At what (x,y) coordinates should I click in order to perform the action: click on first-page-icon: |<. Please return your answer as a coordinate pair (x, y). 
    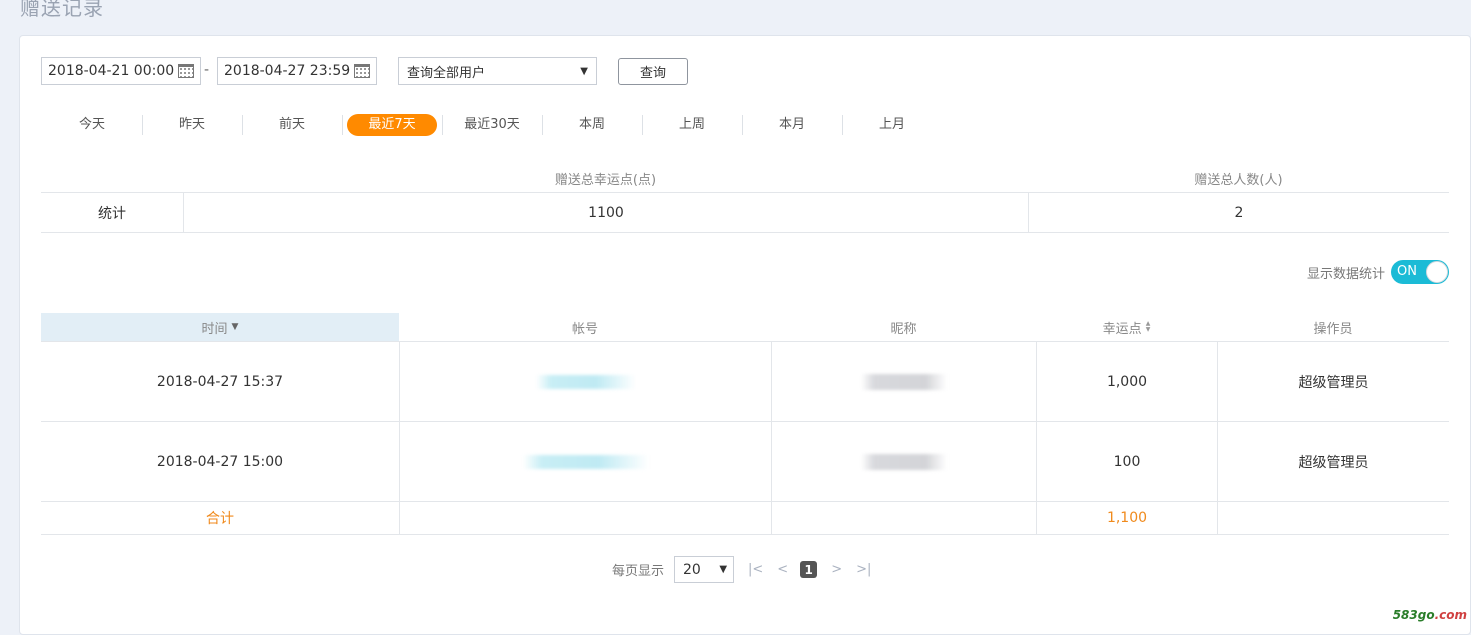
    Looking at the image, I should click on (755, 569).